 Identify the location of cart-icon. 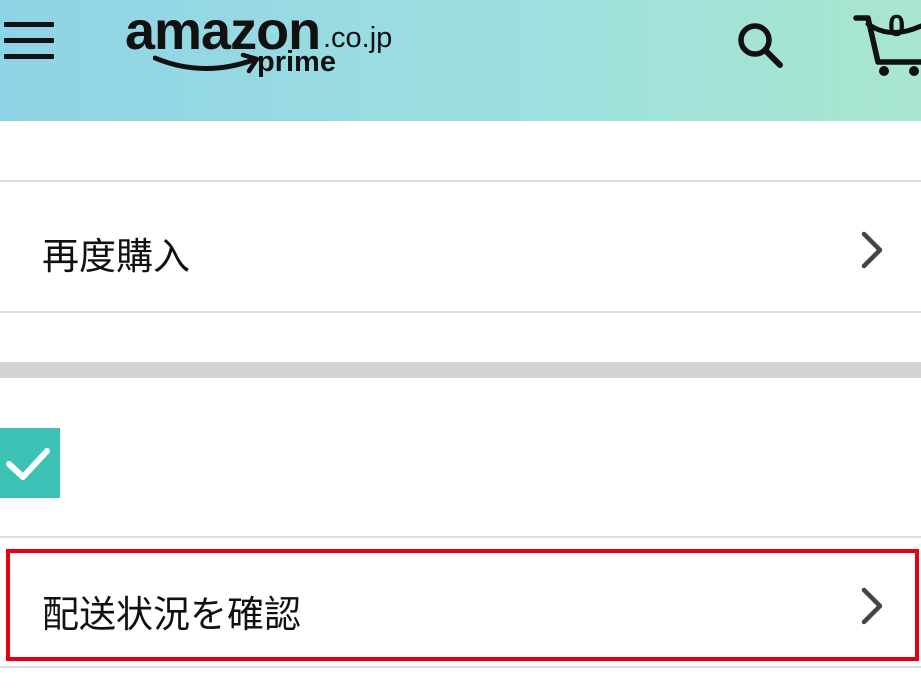
(887, 45).